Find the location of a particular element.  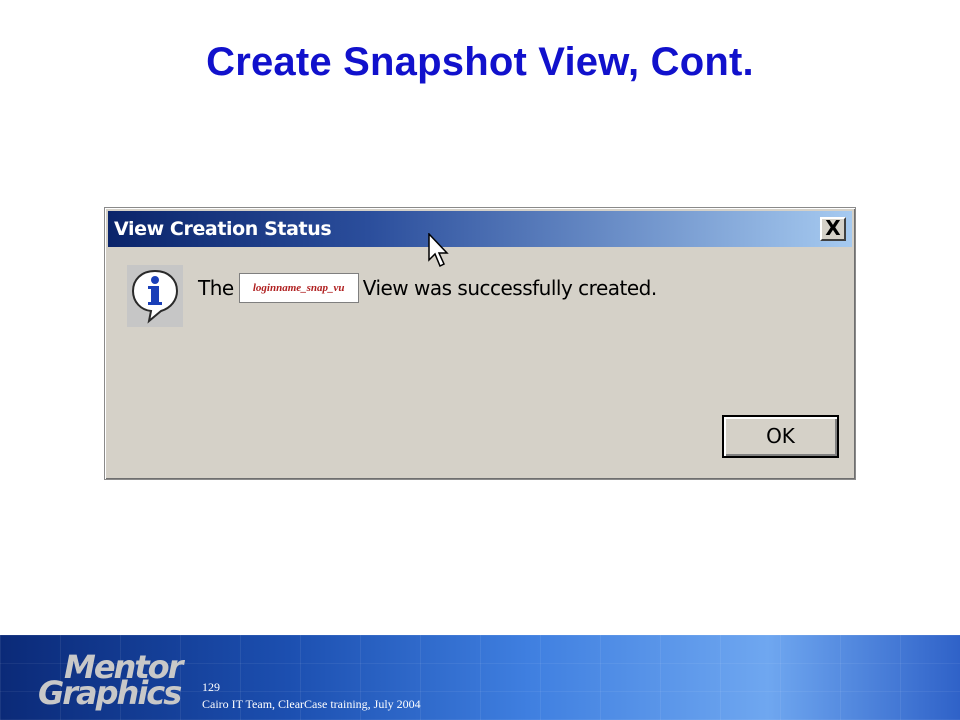

footer-banner: Mentor Graphics is located at coordinates (480, 677).